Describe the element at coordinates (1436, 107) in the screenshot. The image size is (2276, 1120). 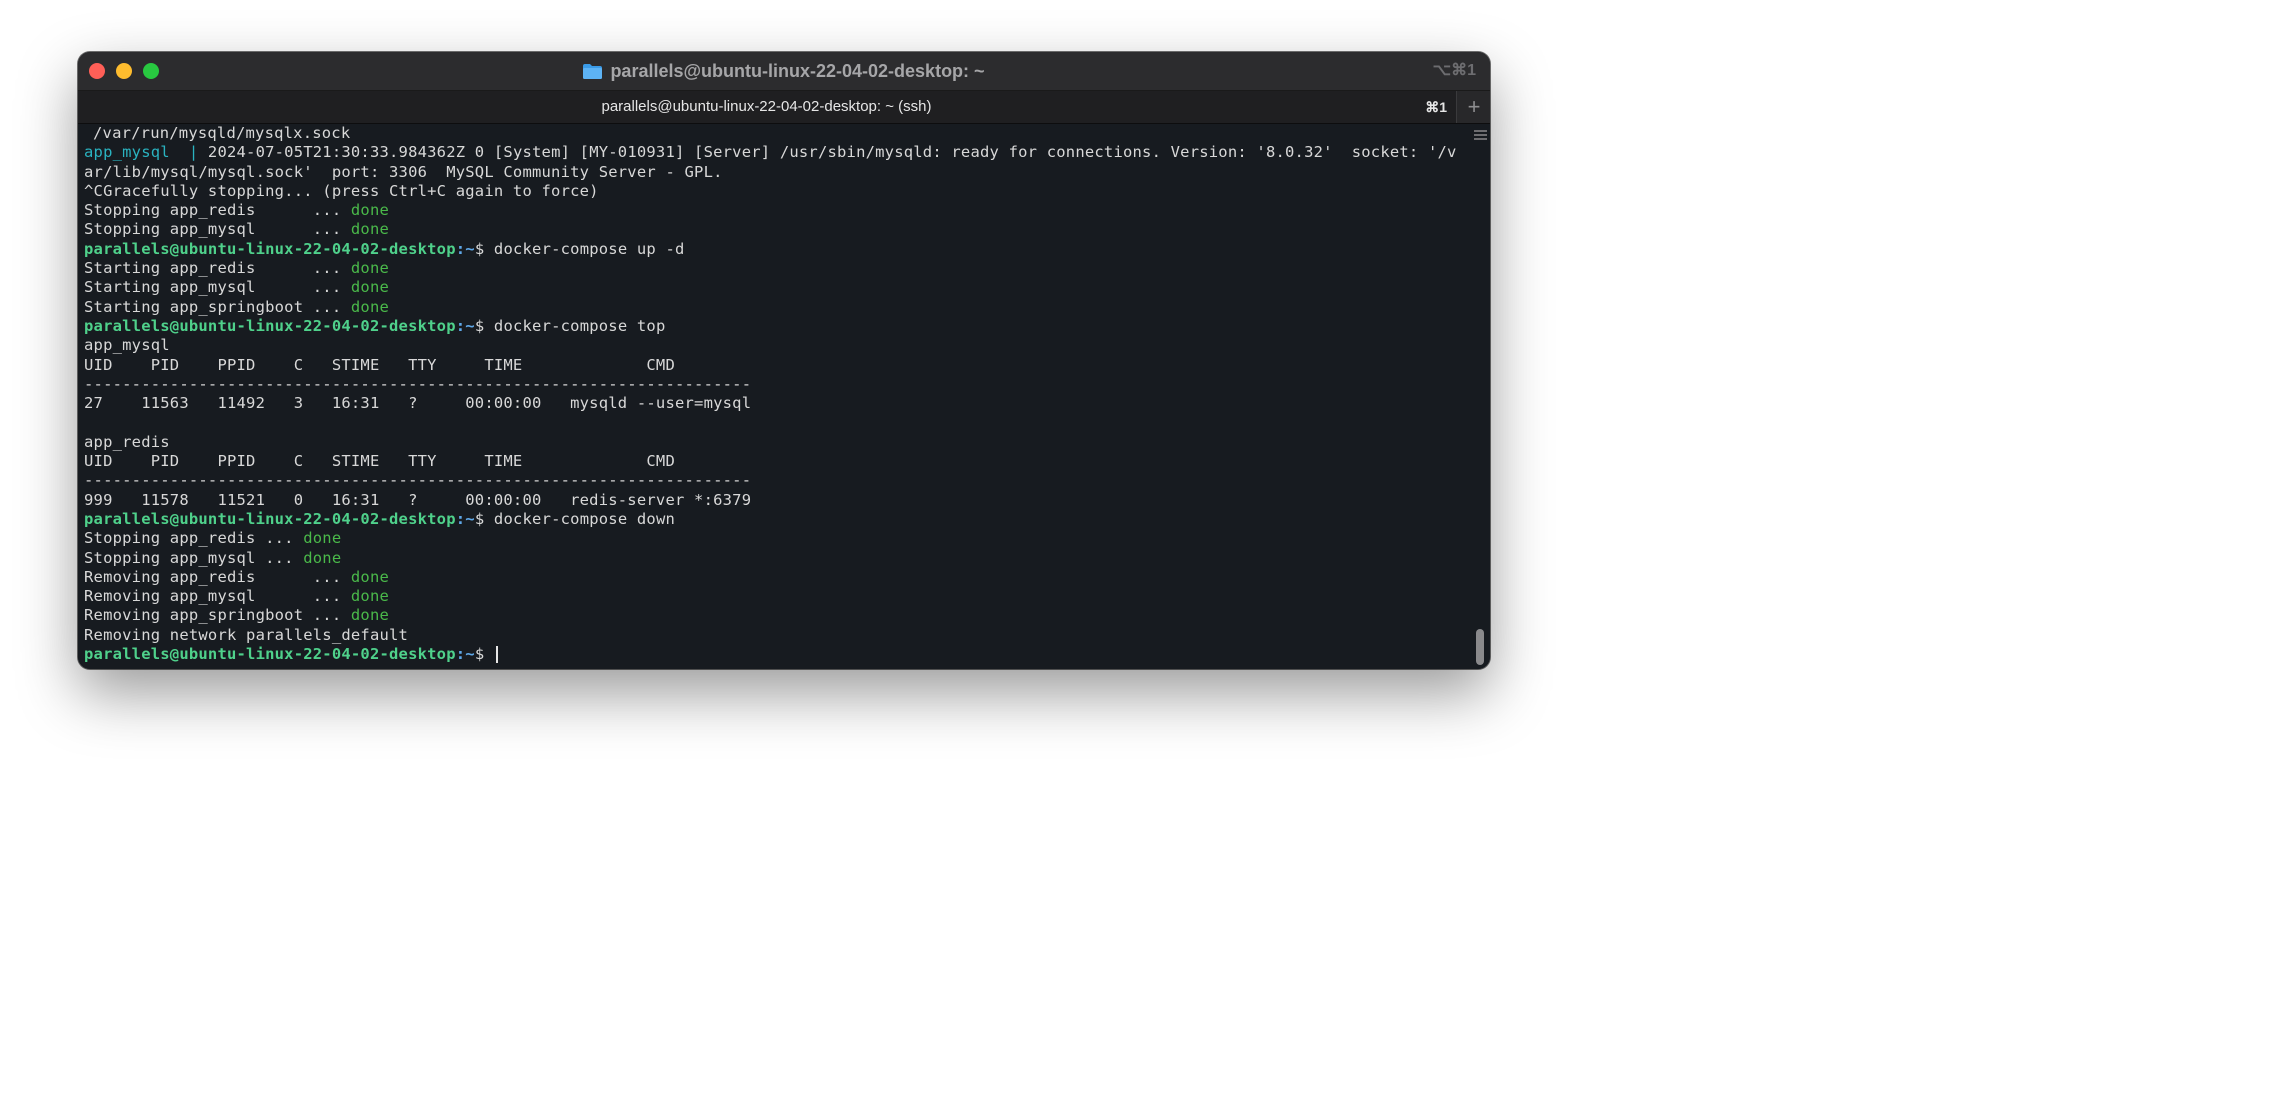
I see `tab-shortcut: ⌘1` at that location.